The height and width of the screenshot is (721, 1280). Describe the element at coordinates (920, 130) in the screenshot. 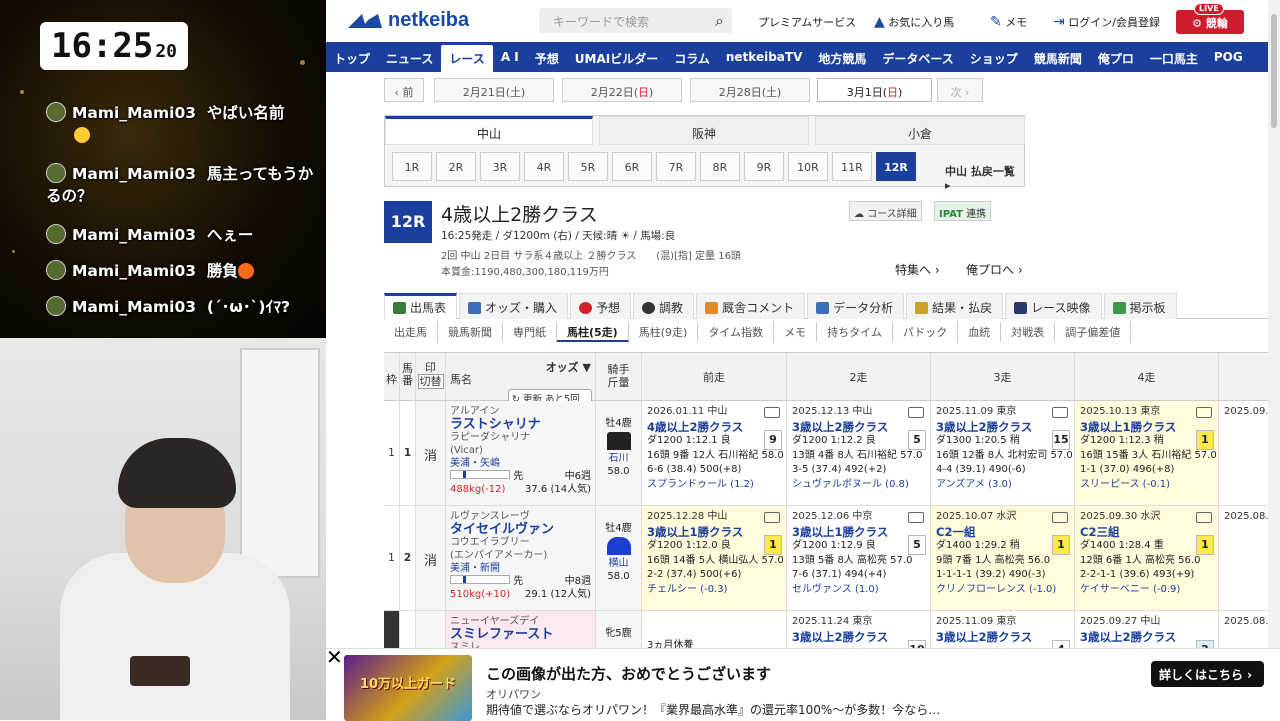

I see `venue-tab-kokura: 小倉` at that location.